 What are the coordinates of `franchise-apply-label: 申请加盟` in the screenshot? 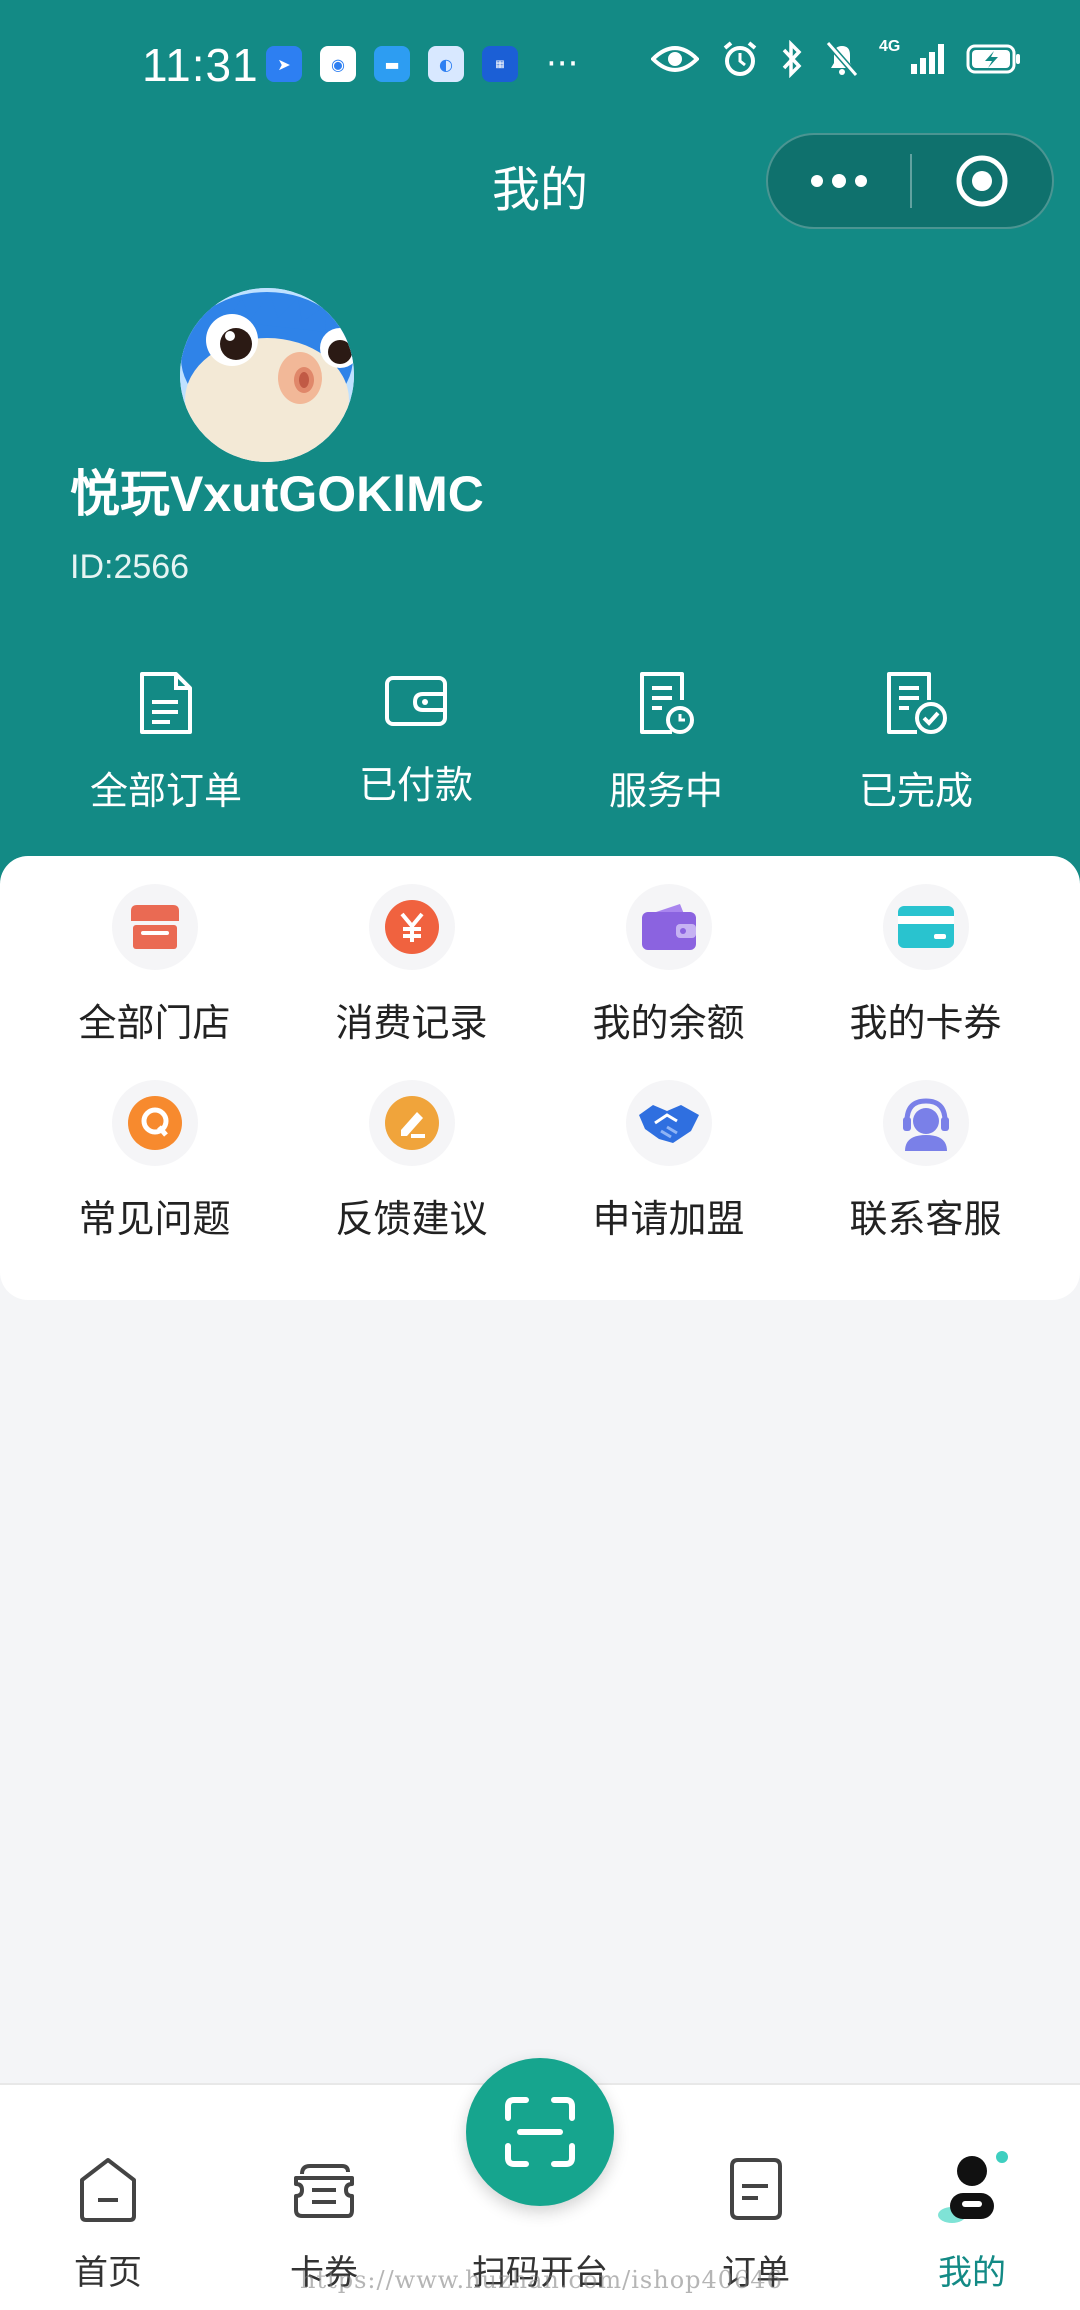 It's located at (668, 1219).